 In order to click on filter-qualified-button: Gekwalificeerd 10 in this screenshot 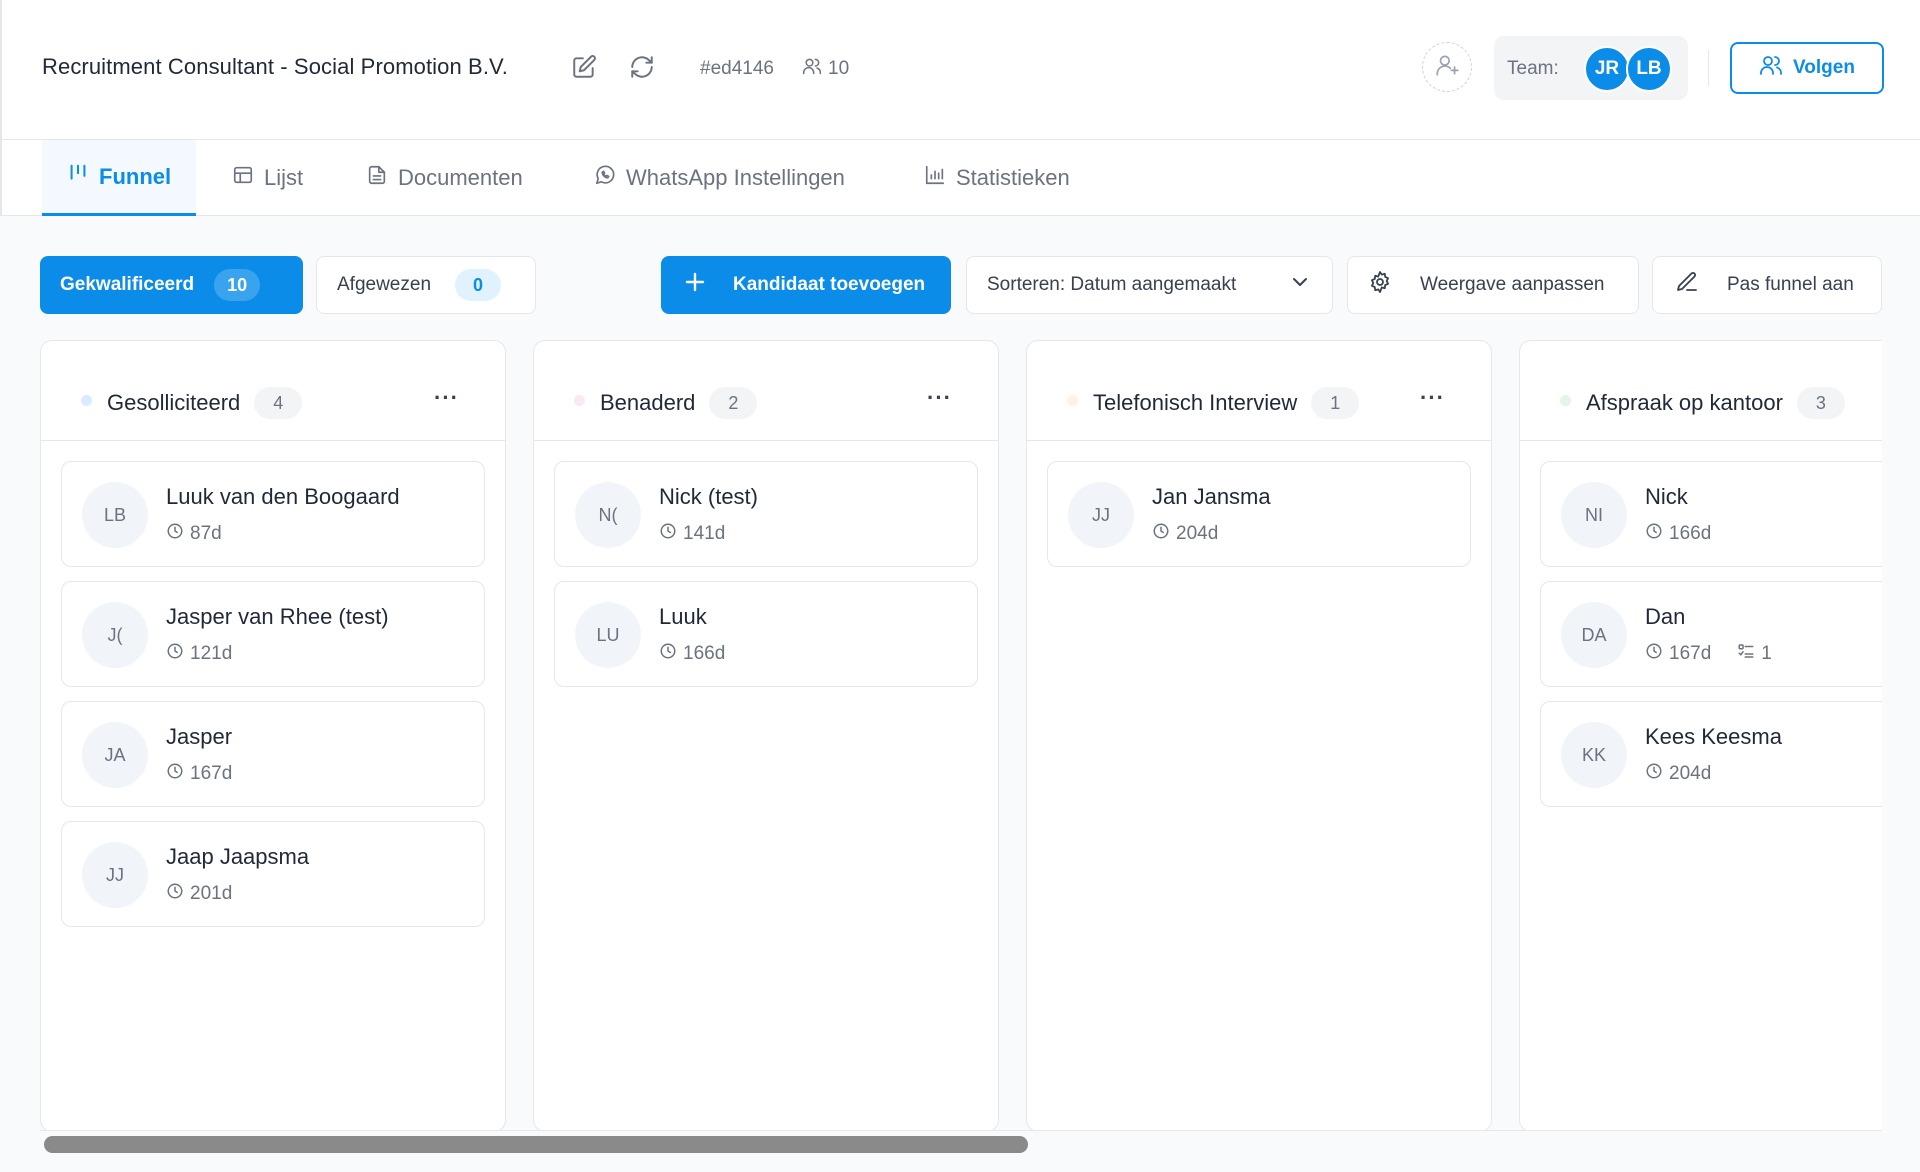, I will do `click(171, 285)`.